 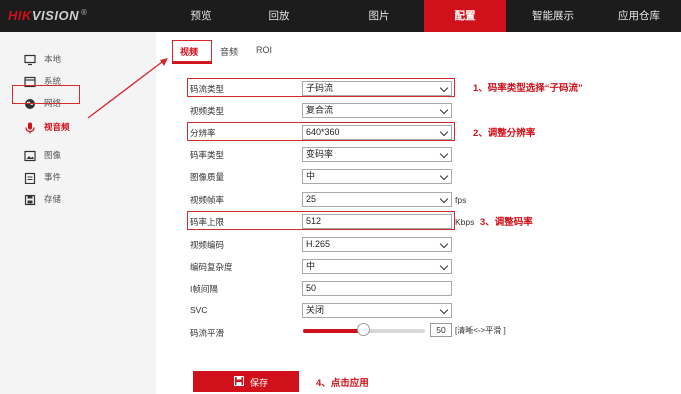 What do you see at coordinates (377, 310) in the screenshot?
I see `svc-select: 关闭` at bounding box center [377, 310].